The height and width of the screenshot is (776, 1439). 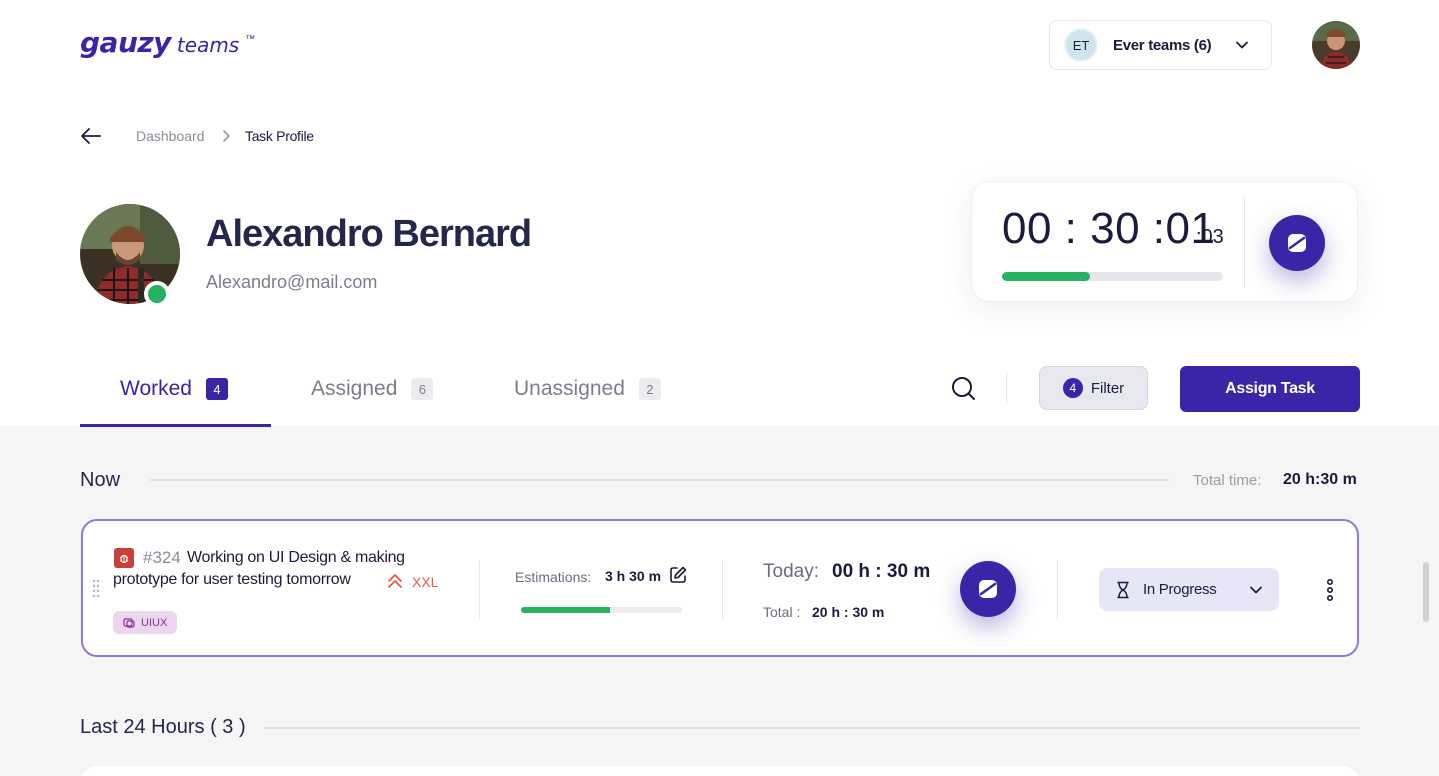 I want to click on tab-assigned: Assigned 6, so click(x=372, y=389).